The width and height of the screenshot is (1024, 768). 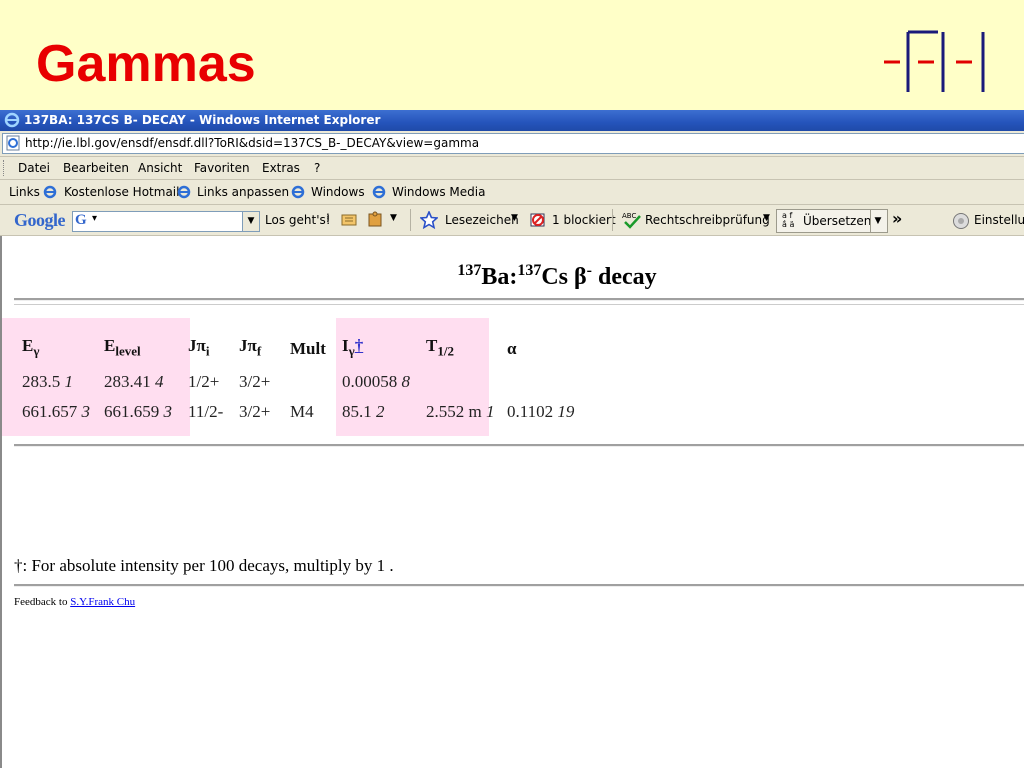 I want to click on bookmarks-button: Lesezeichen, so click(x=482, y=220).